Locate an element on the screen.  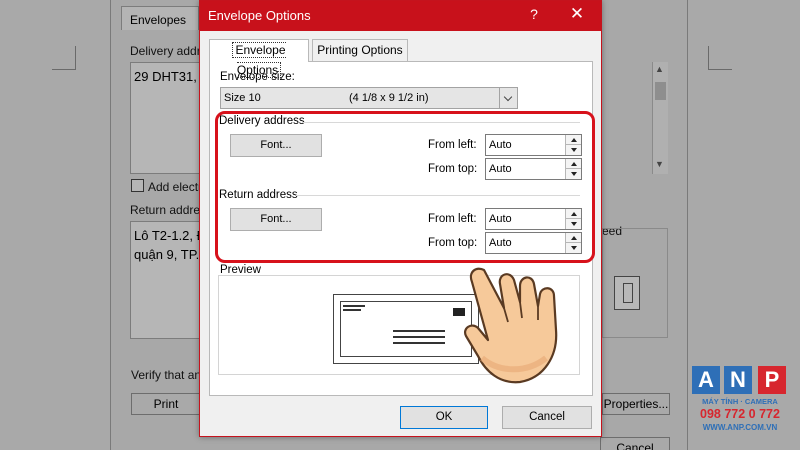
logo-phone: 098 772 0 772 is located at coordinates (740, 414).